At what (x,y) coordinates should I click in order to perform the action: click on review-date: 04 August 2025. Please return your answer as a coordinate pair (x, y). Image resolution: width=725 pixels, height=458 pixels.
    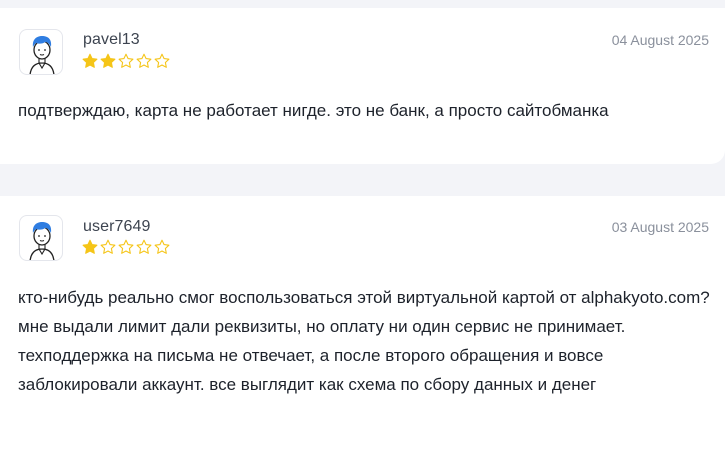
    Looking at the image, I should click on (660, 40).